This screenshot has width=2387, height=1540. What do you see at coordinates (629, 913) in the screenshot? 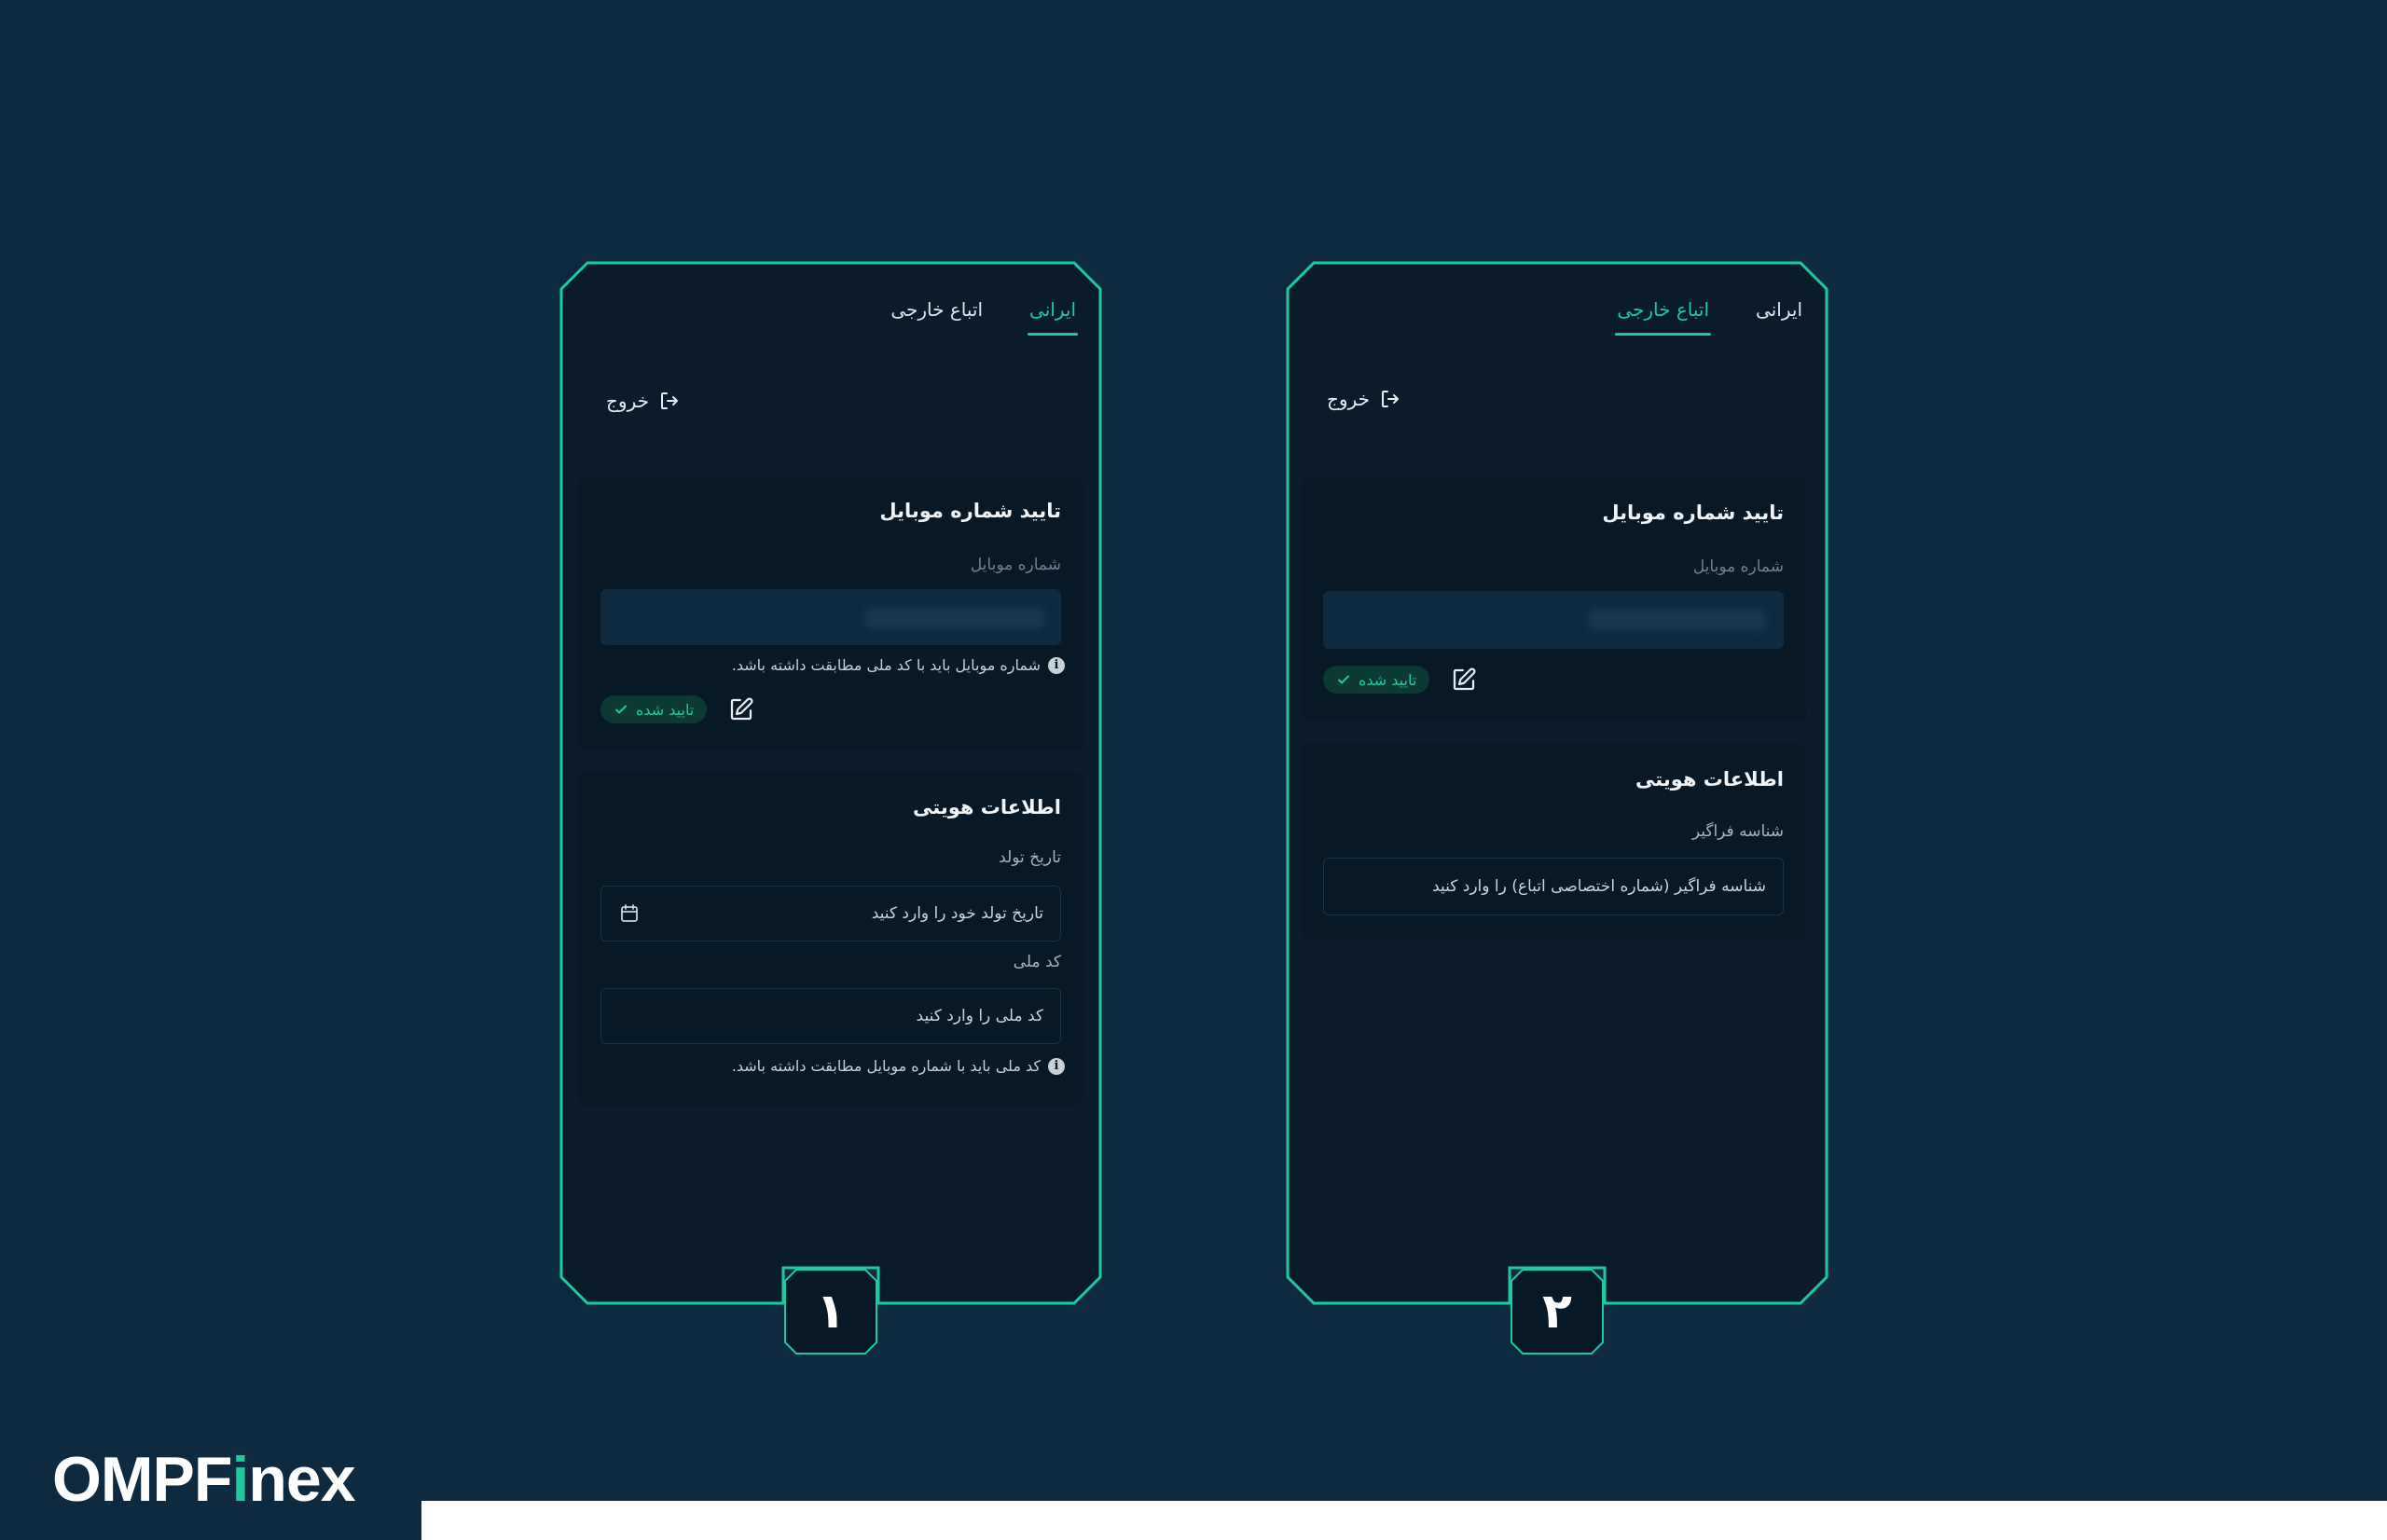
I see `calendar-icon` at bounding box center [629, 913].